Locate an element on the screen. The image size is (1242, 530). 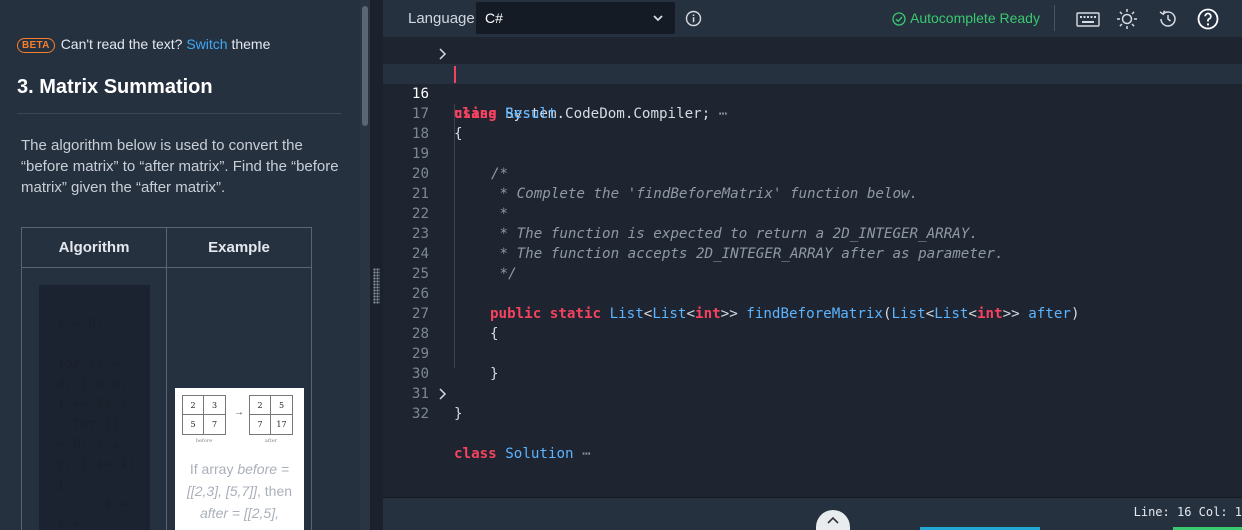
editor-statusbar: Line: 16 Col: 1 is located at coordinates (812, 513).